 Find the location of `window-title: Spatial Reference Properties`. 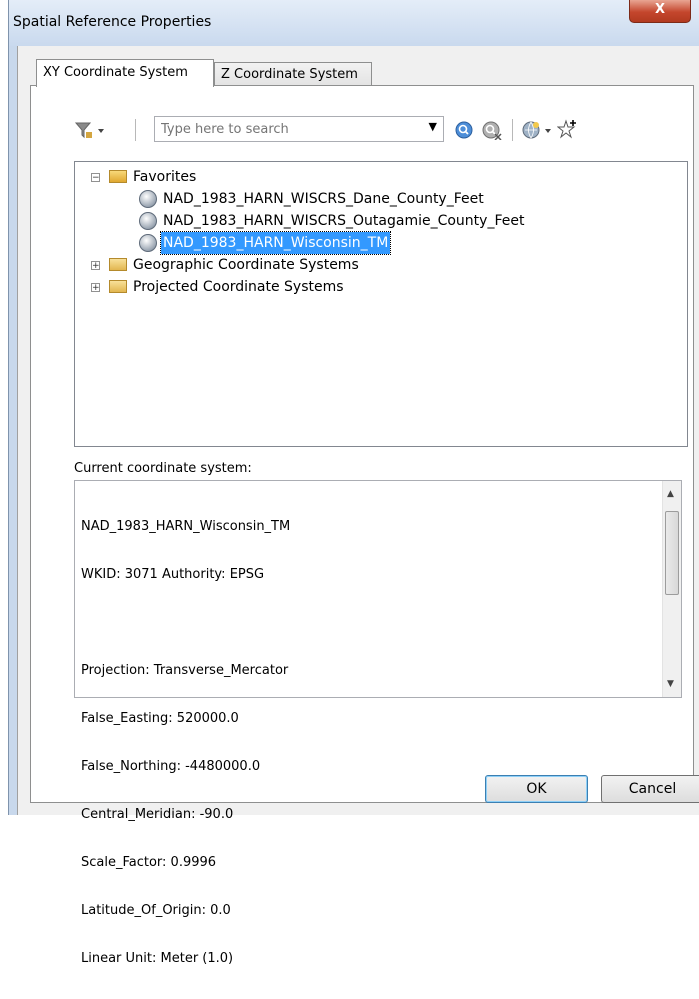

window-title: Spatial Reference Properties is located at coordinates (112, 22).